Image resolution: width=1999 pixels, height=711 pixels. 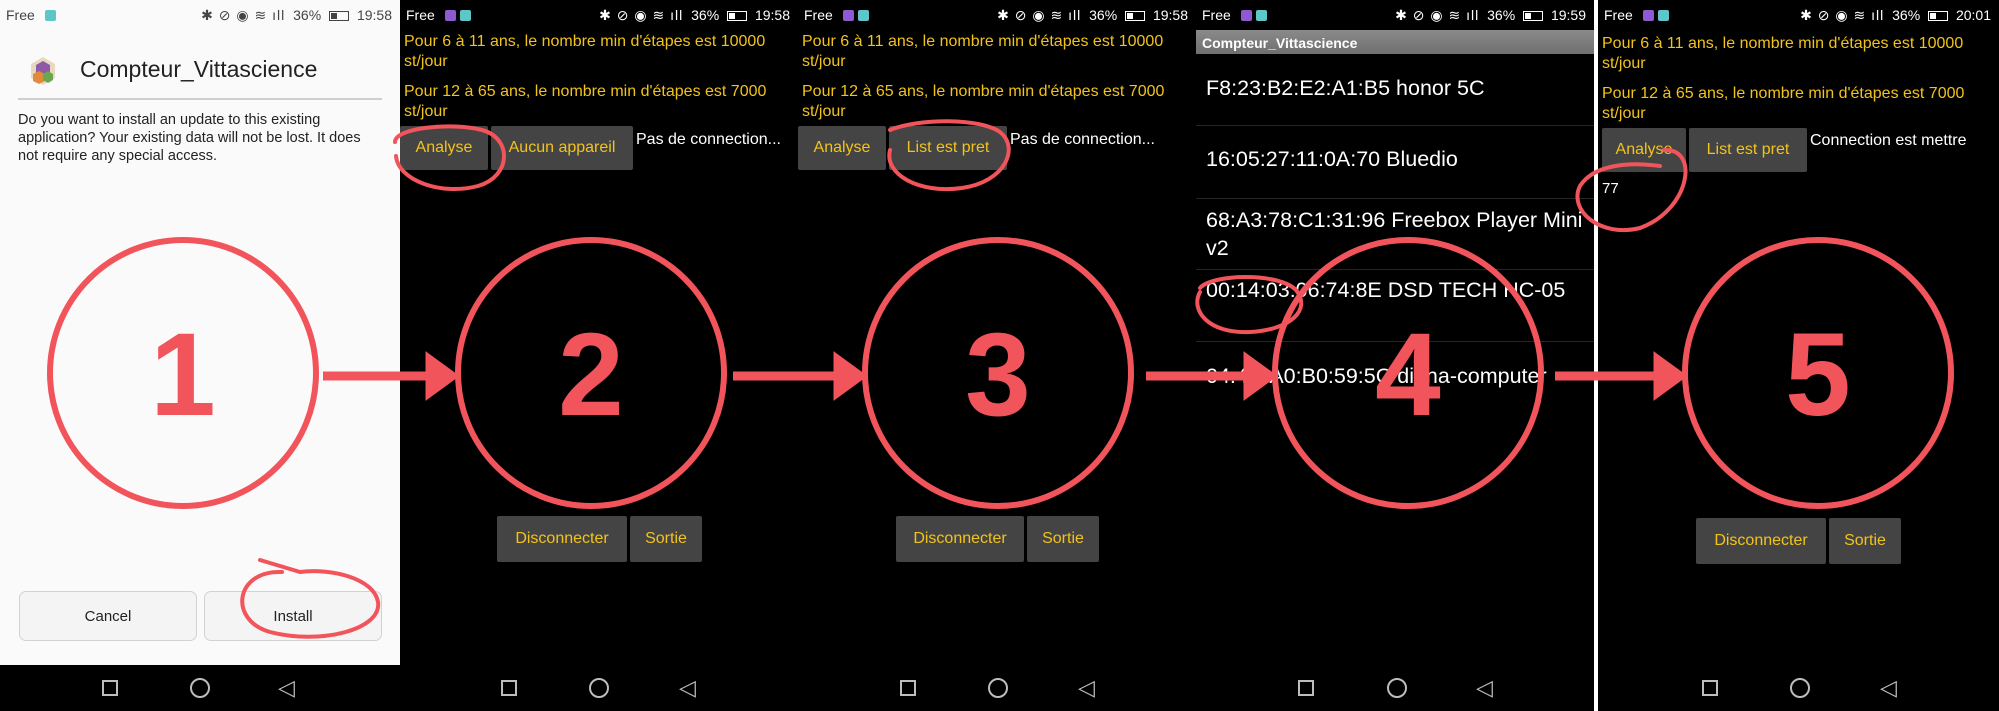 What do you see at coordinates (1395, 238) in the screenshot?
I see `device-list-item: 68:A3:78:C1:31:96 Freebox Player Mini v2` at bounding box center [1395, 238].